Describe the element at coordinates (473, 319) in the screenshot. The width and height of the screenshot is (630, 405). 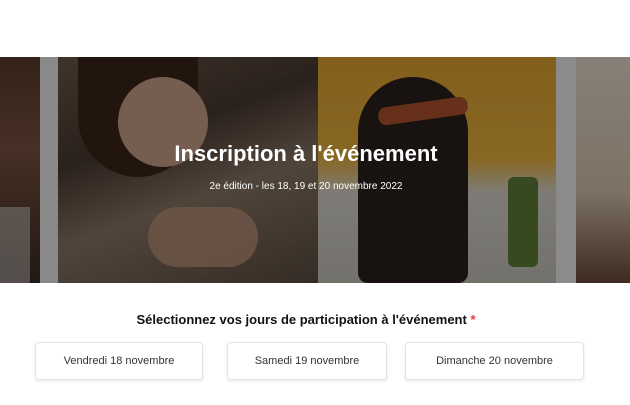
I see `required-asterisk: *` at that location.